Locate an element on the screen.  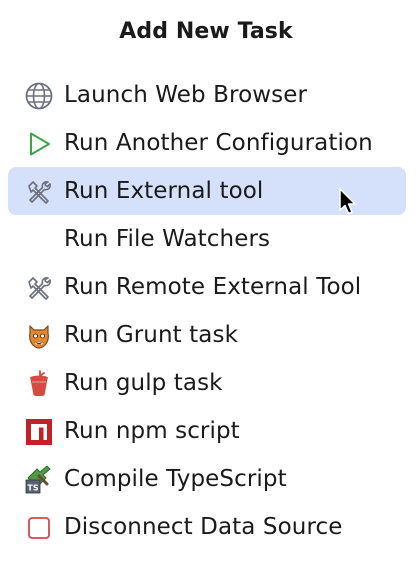
list-item-label: Run npm script is located at coordinates (152, 431).